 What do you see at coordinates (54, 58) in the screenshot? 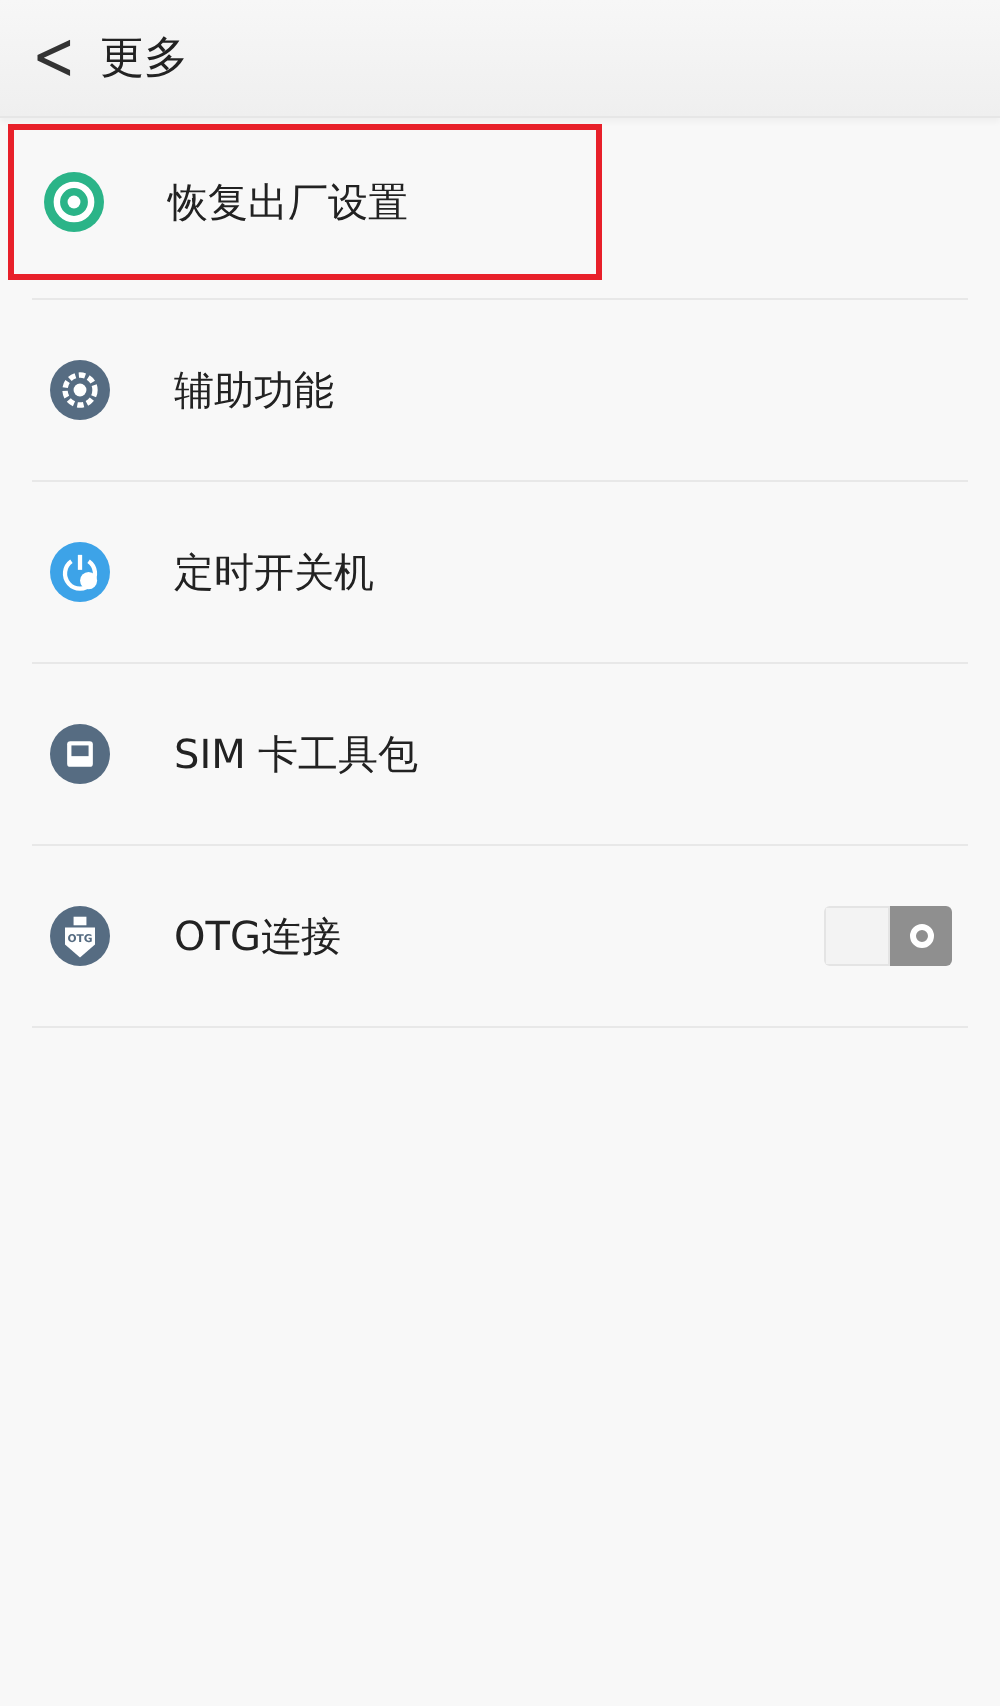
I see `back-button: <` at bounding box center [54, 58].